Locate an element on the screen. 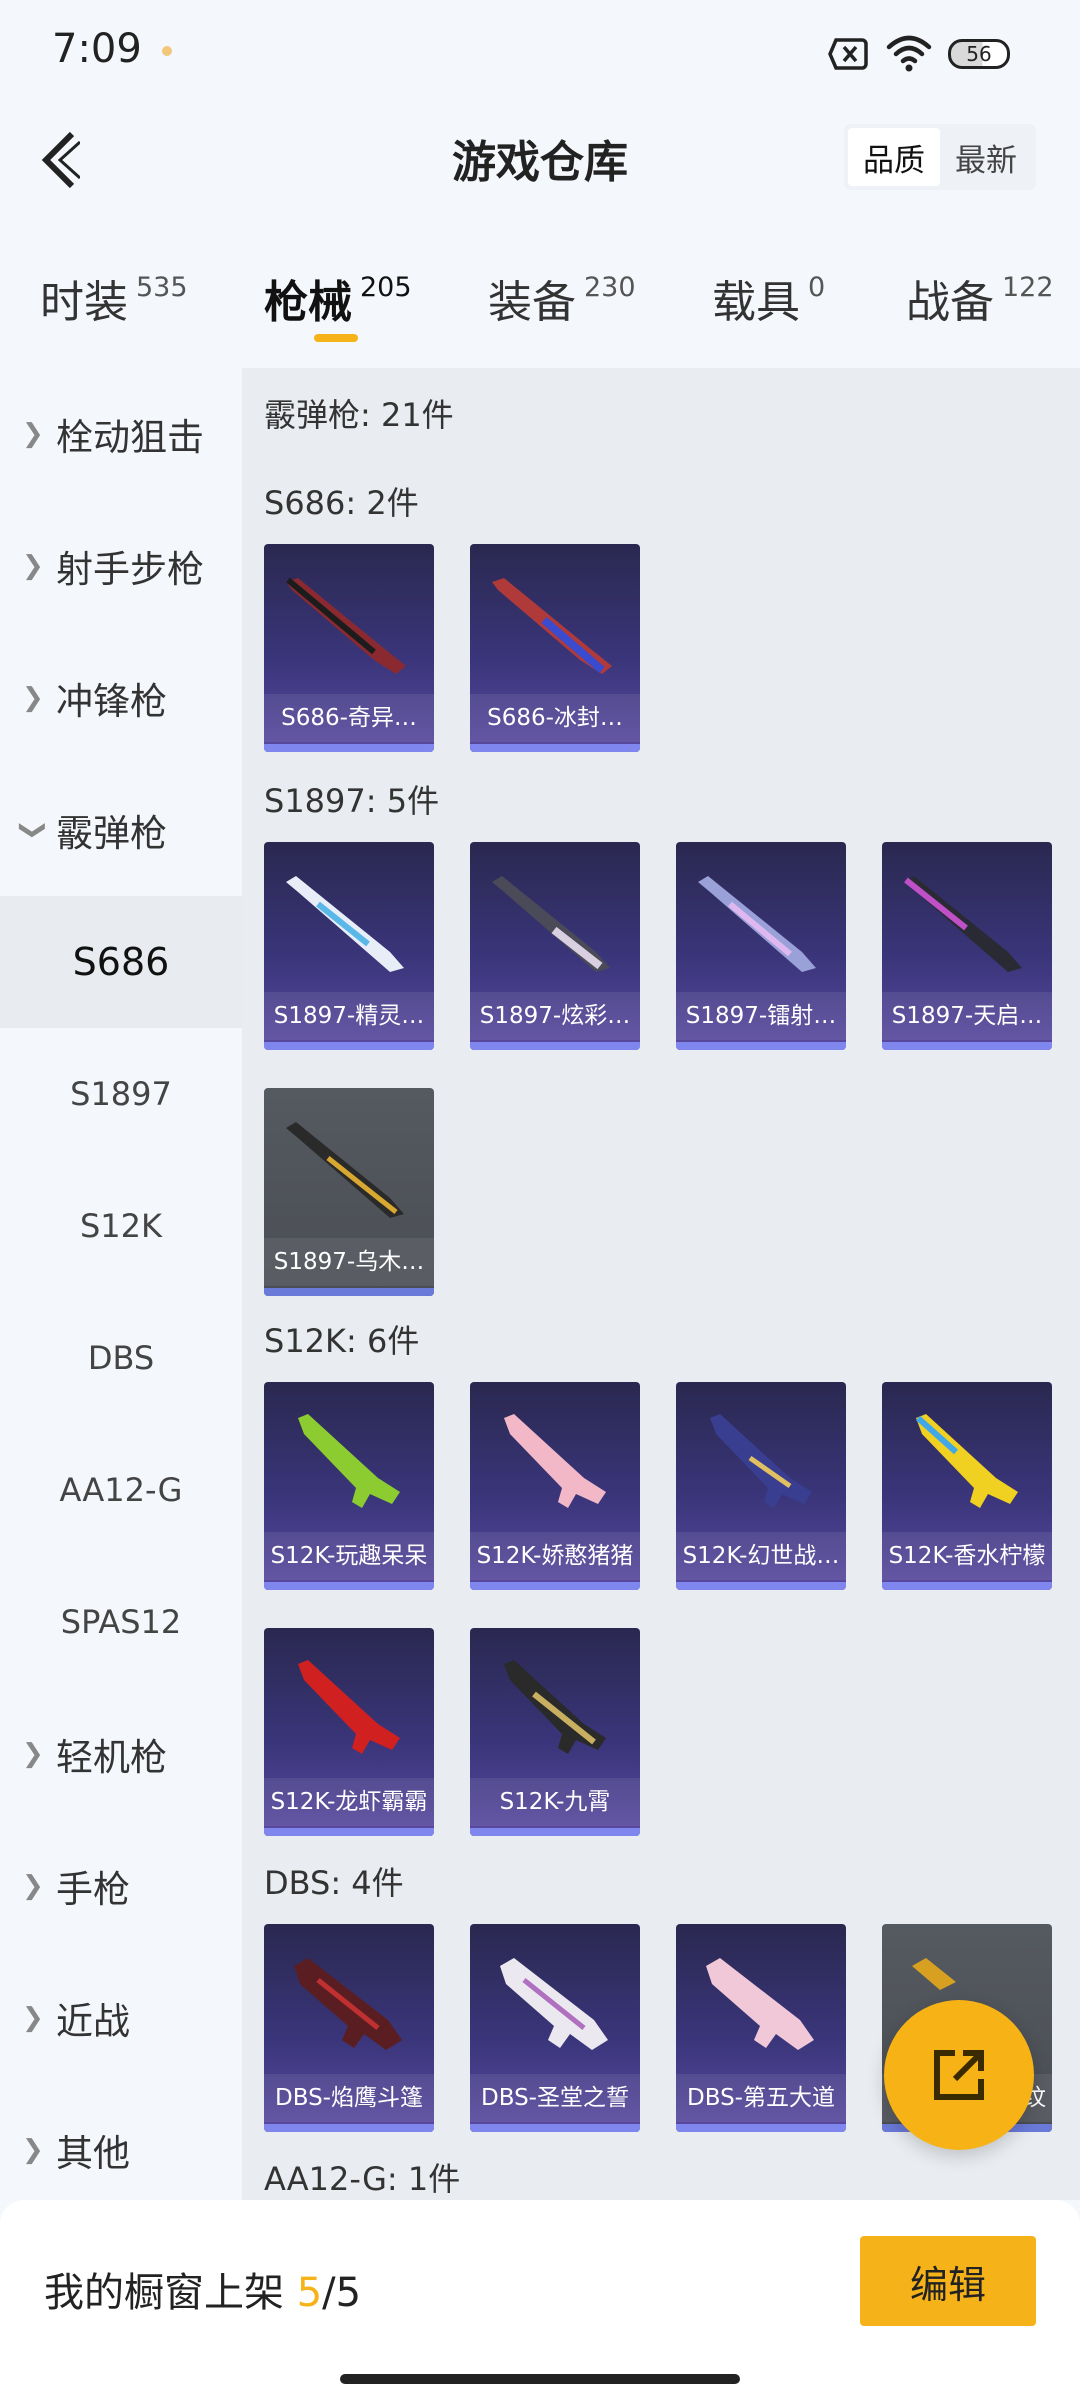 The width and height of the screenshot is (1080, 2400). skin-card: S12K-龙虾霸霸 is located at coordinates (349, 1732).